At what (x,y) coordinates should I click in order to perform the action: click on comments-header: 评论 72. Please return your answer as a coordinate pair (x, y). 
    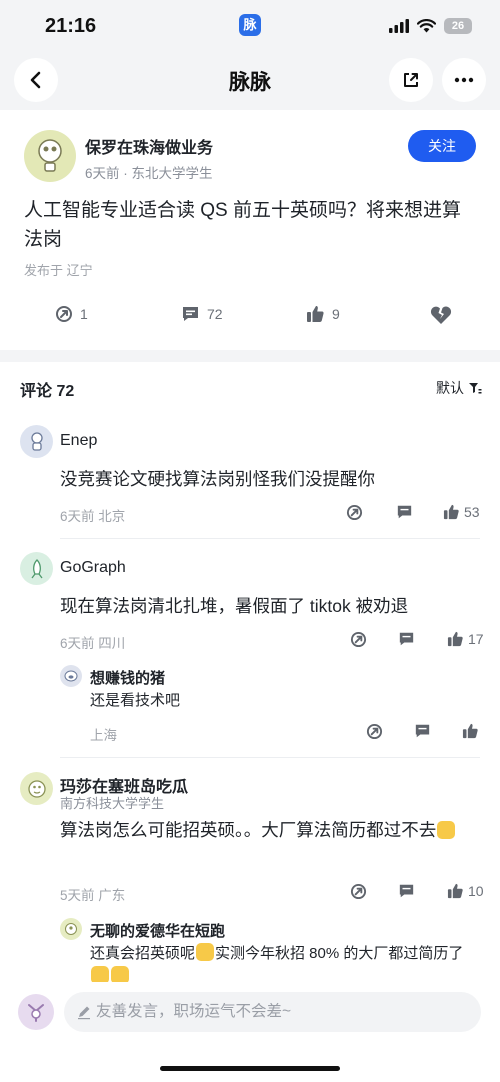
    Looking at the image, I should click on (47, 391).